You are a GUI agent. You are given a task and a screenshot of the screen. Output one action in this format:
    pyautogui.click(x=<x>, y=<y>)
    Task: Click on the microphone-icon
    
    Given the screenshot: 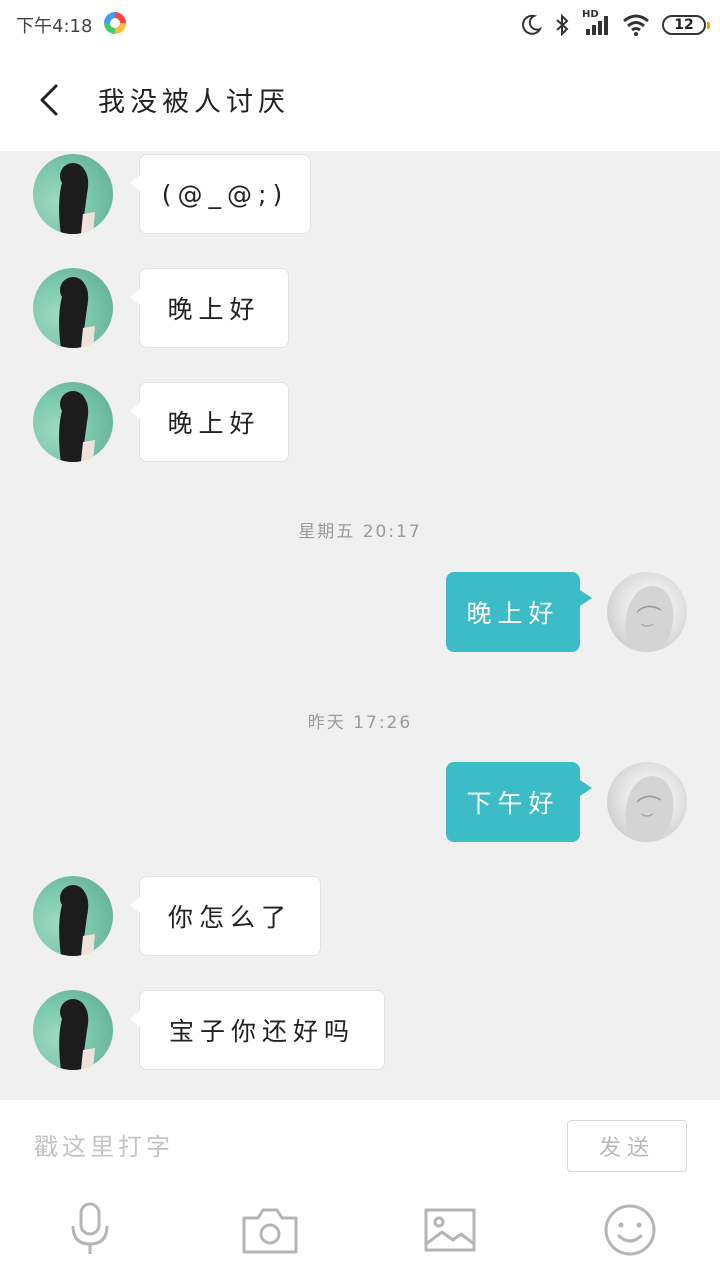 What is the action you would take?
    pyautogui.click(x=90, y=1228)
    